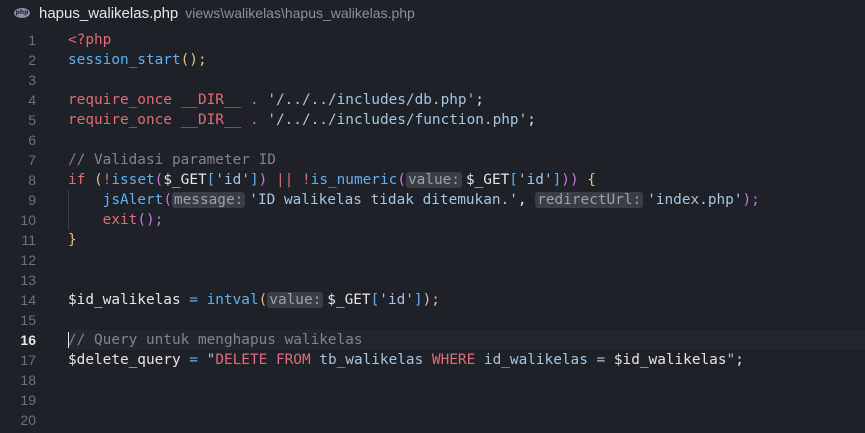 The width and height of the screenshot is (865, 433). Describe the element at coordinates (432, 140) in the screenshot. I see `code-line: 6` at that location.